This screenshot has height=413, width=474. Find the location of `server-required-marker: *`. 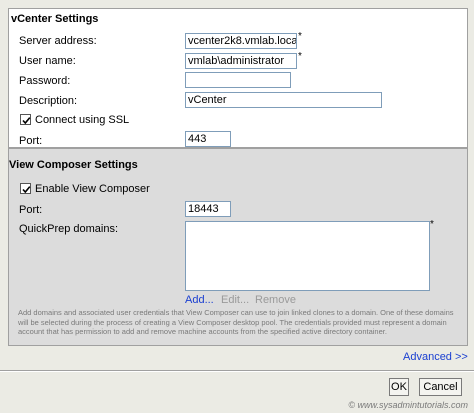

server-required-marker: * is located at coordinates (300, 36).